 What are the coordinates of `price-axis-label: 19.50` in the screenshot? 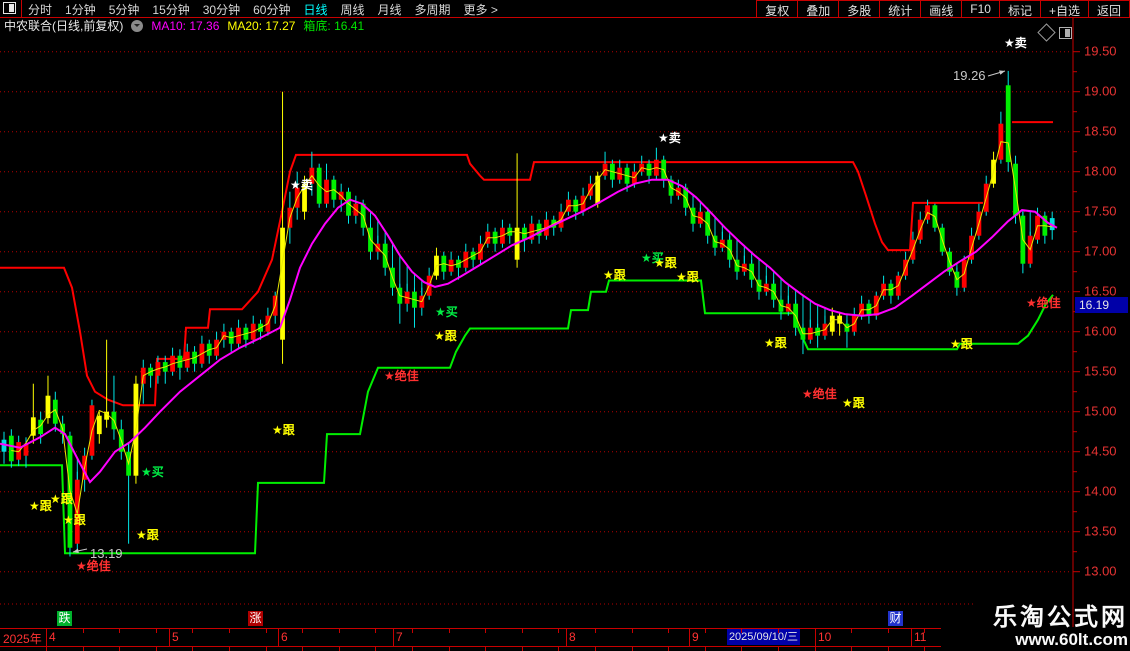 It's located at (1100, 51).